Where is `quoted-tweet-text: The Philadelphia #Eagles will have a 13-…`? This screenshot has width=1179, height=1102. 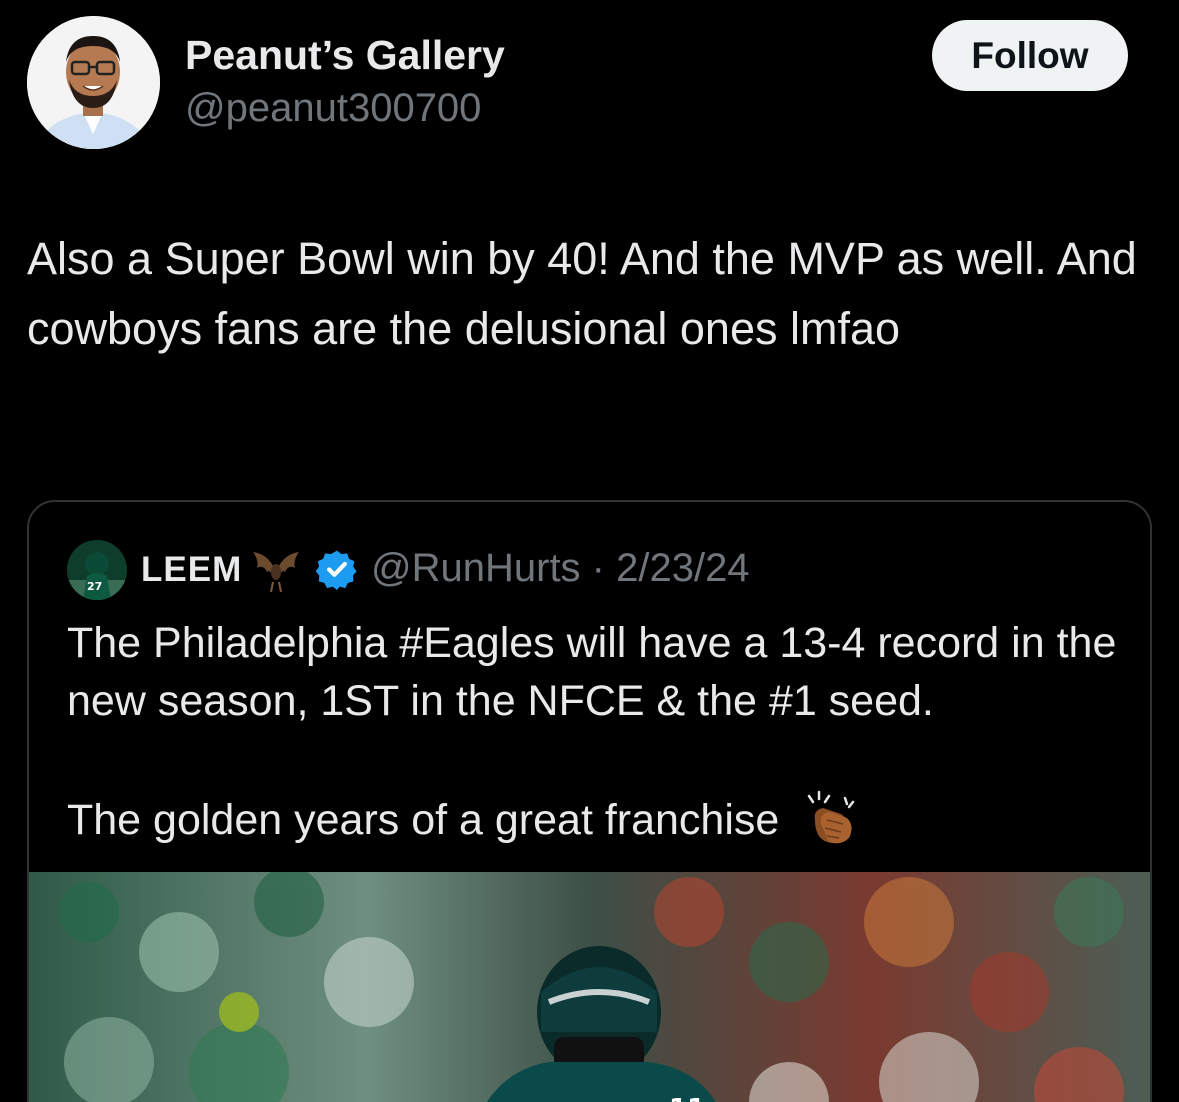
quoted-tweet-text: The Philadelphia #Eagles will have a 13-… is located at coordinates (592, 672).